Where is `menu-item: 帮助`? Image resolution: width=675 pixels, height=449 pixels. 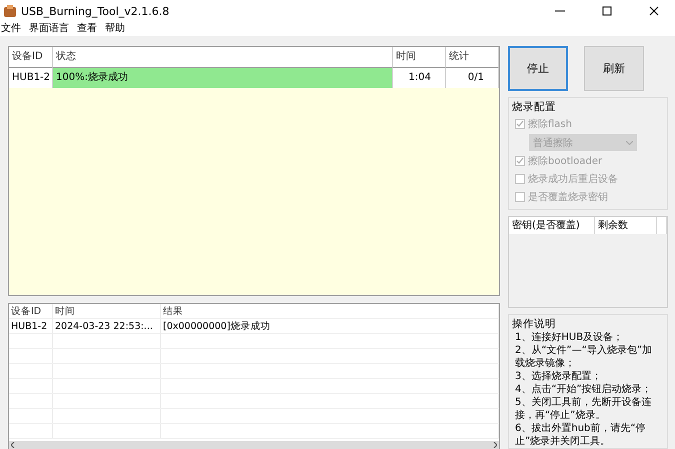
menu-item: 帮助 is located at coordinates (115, 29).